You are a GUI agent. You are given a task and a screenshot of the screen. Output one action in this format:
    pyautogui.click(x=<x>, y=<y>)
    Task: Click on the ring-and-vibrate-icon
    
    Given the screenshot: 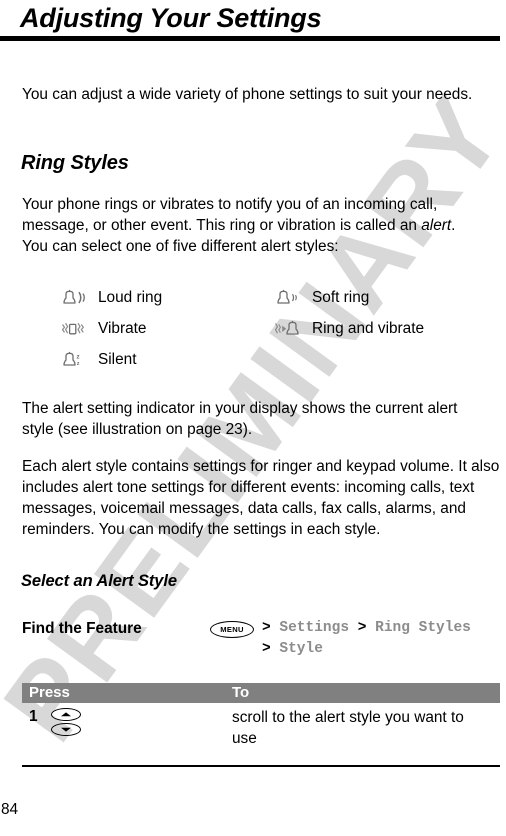 What is the action you would take?
    pyautogui.click(x=293, y=329)
    